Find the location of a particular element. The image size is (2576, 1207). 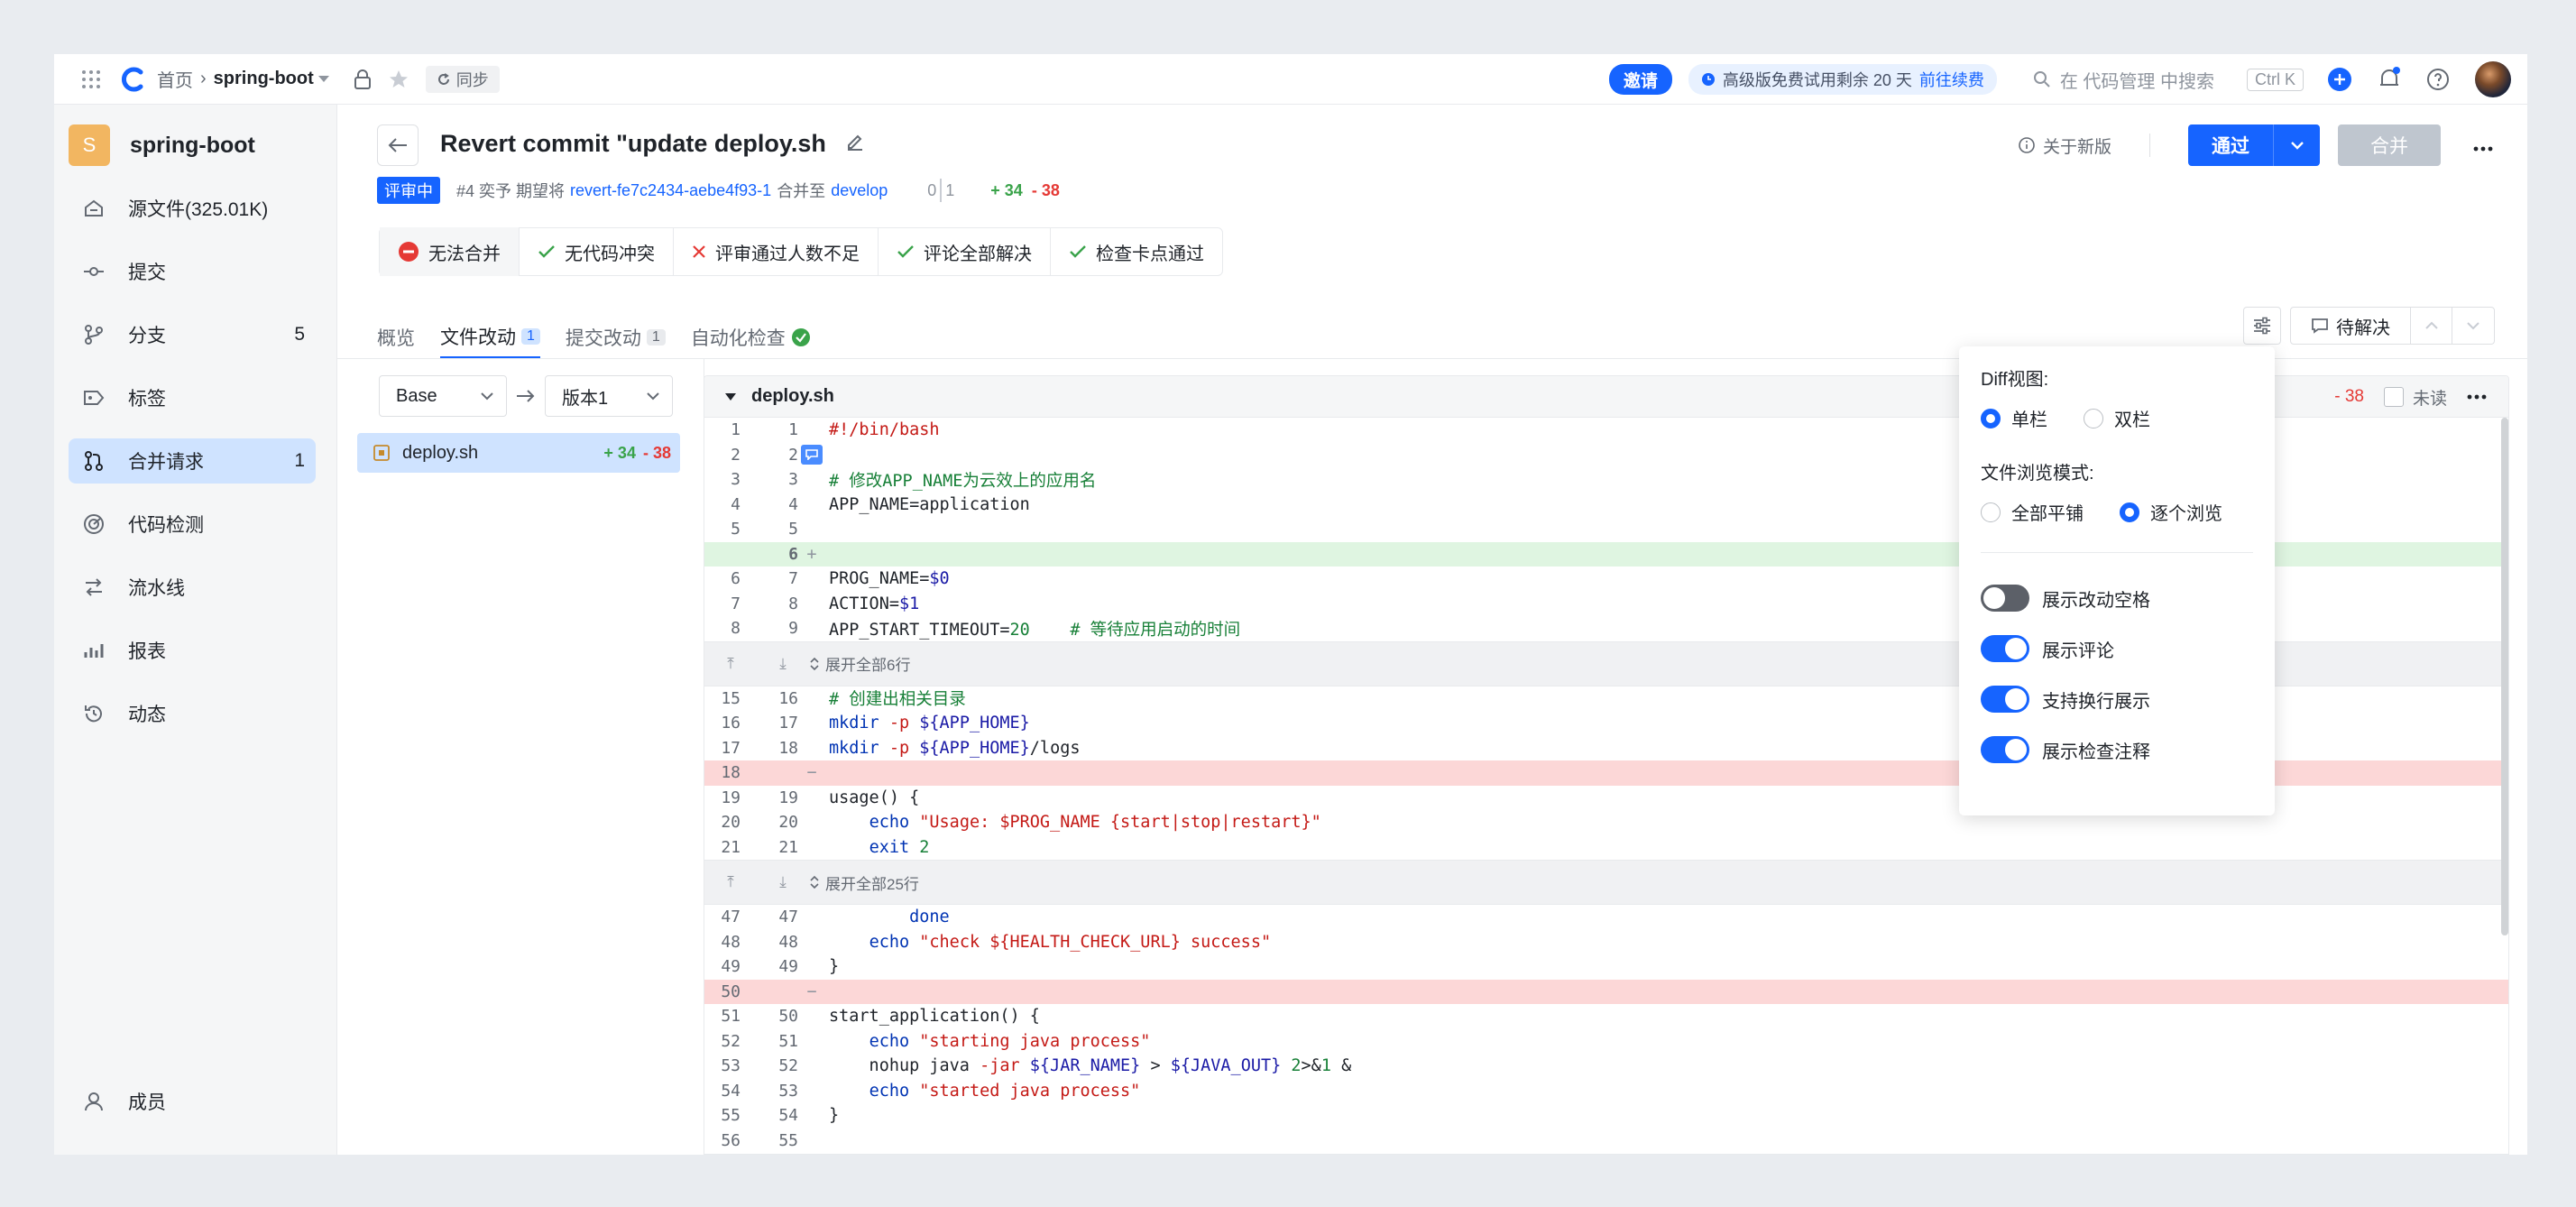

sidebar-item-commits: 提交 is located at coordinates (193, 271).